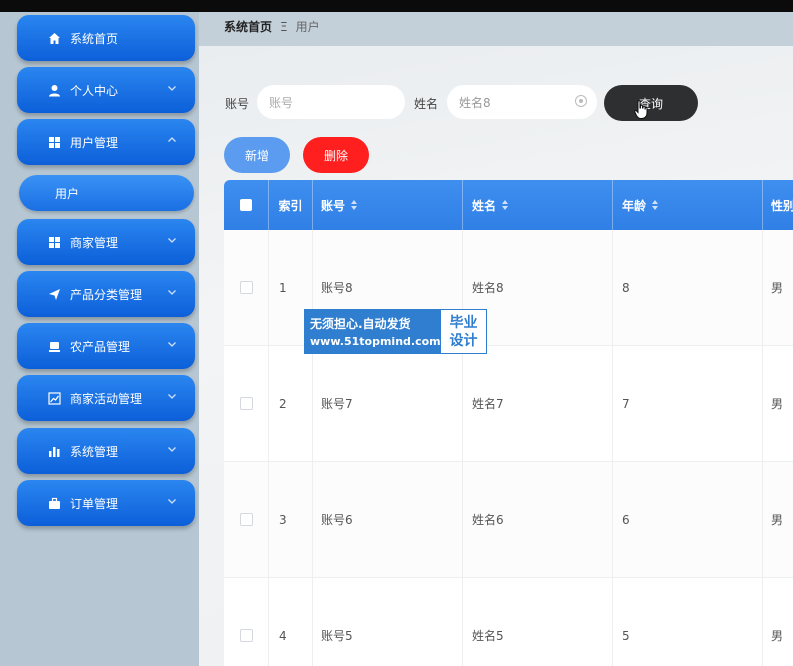 The width and height of the screenshot is (793, 666). Describe the element at coordinates (782, 205) in the screenshot. I see `header-gender-label: 性别` at that location.